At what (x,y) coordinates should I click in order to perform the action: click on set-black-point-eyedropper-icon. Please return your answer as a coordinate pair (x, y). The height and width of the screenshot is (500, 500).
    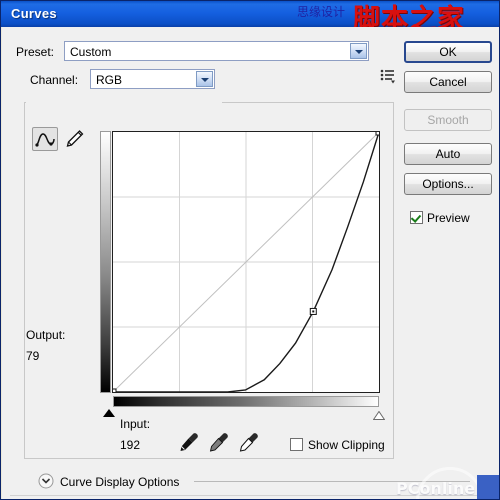
    Looking at the image, I should click on (189, 442).